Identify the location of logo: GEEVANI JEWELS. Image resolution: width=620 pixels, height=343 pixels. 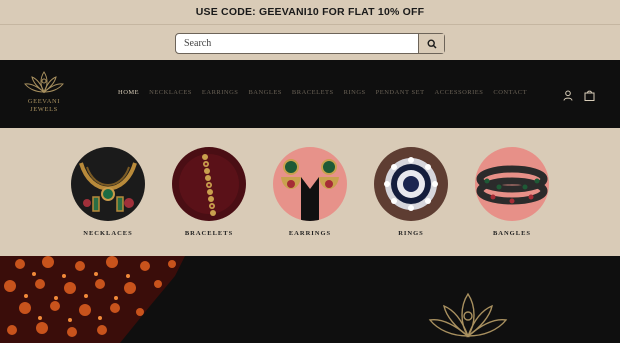
(44, 96).